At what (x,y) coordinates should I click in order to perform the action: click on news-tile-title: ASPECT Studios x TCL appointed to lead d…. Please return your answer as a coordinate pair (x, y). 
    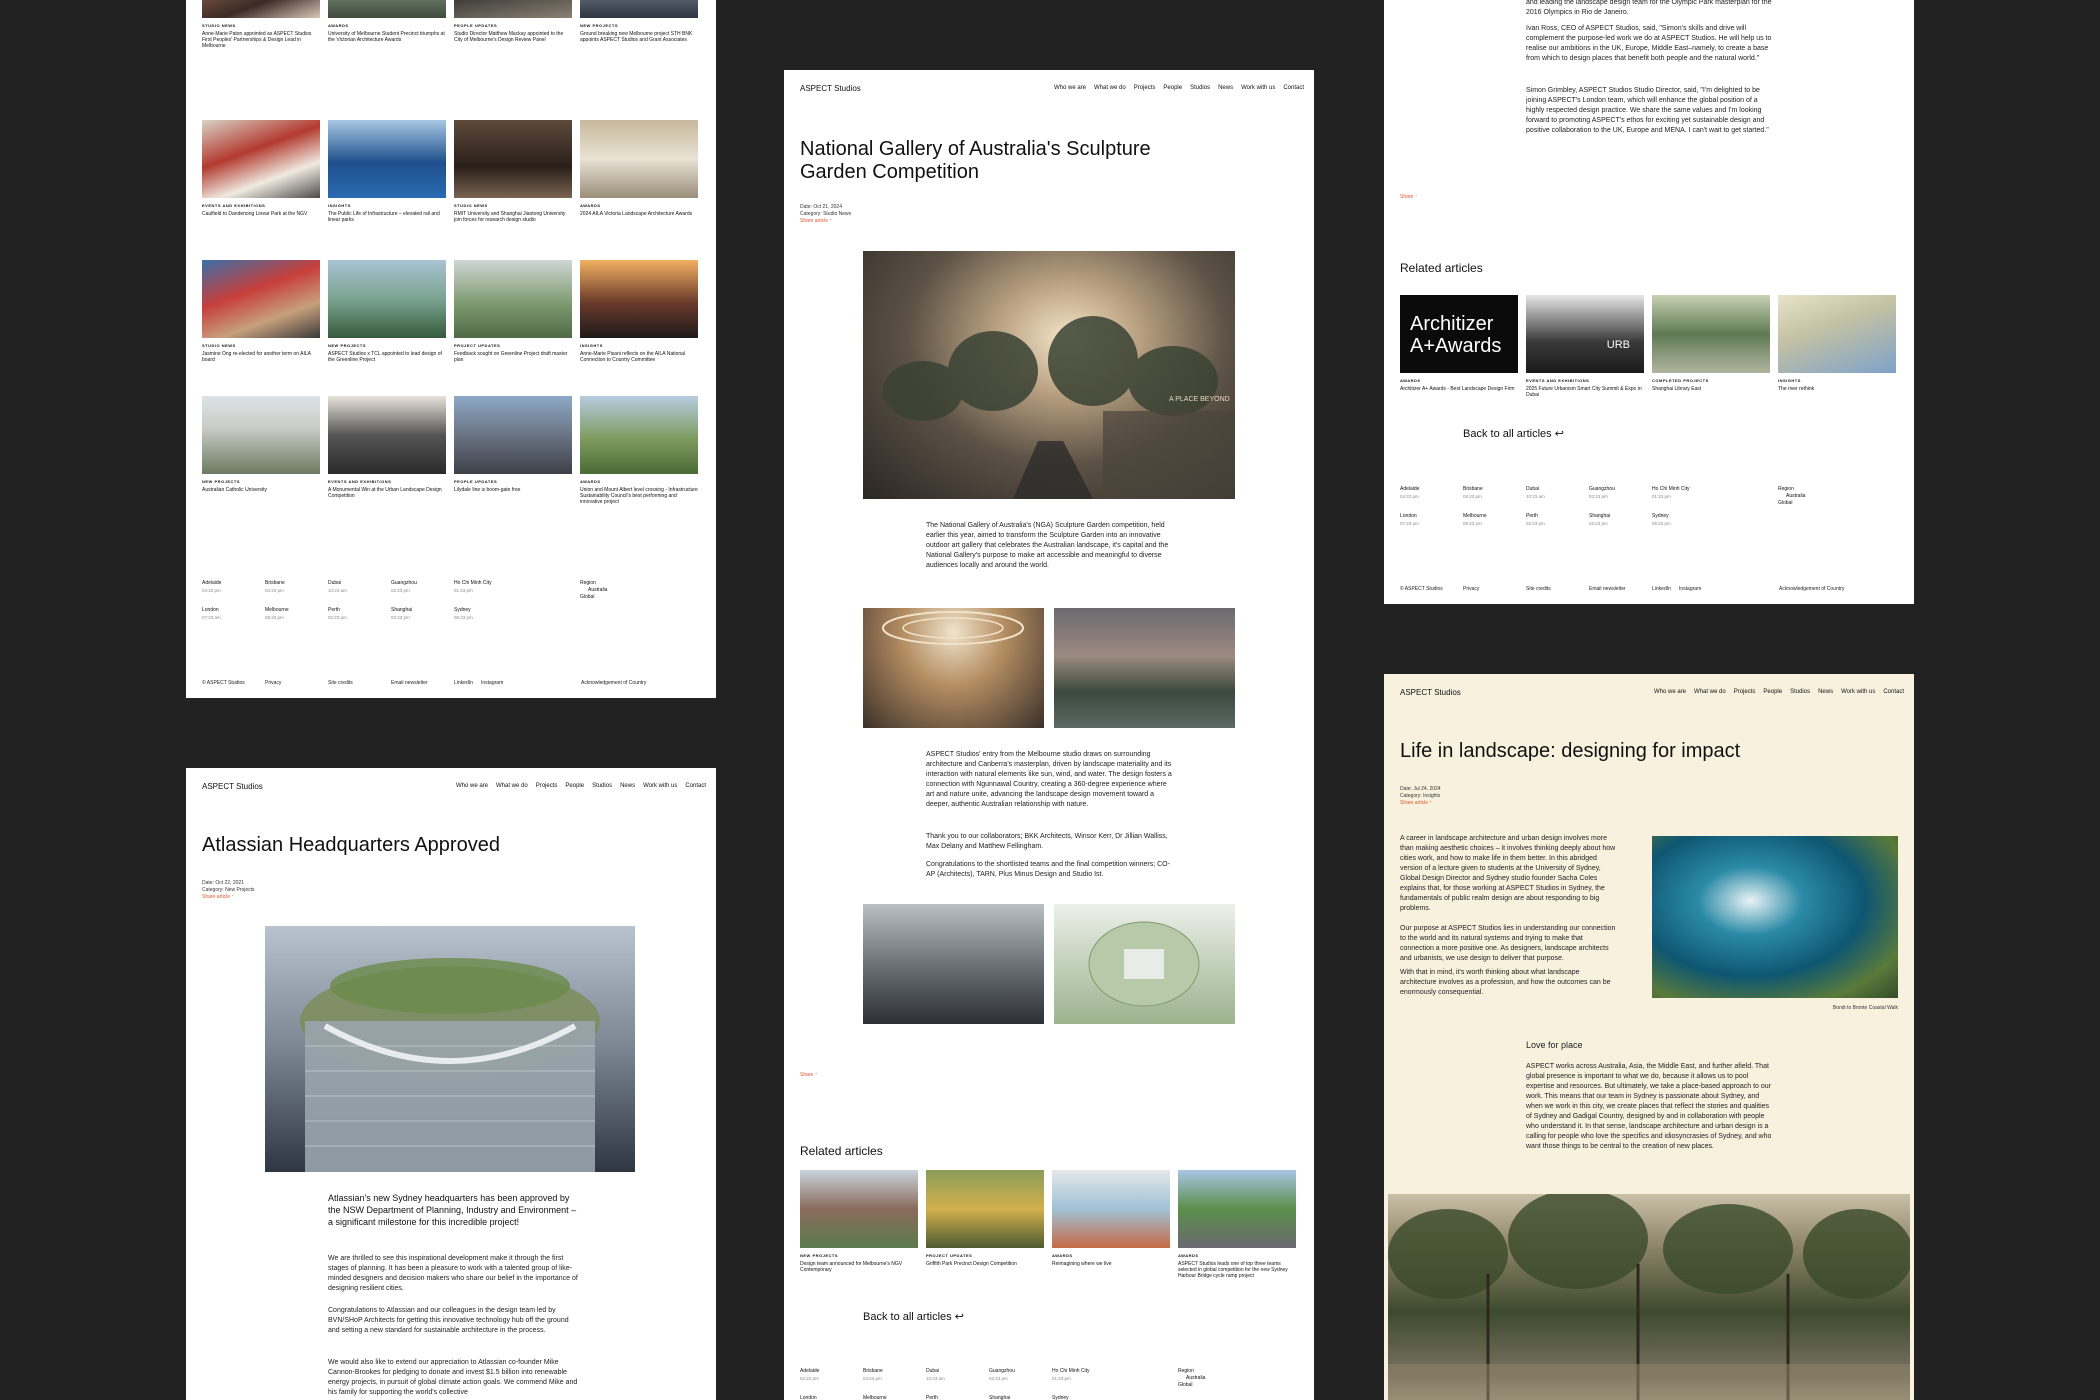
    Looking at the image, I should click on (387, 357).